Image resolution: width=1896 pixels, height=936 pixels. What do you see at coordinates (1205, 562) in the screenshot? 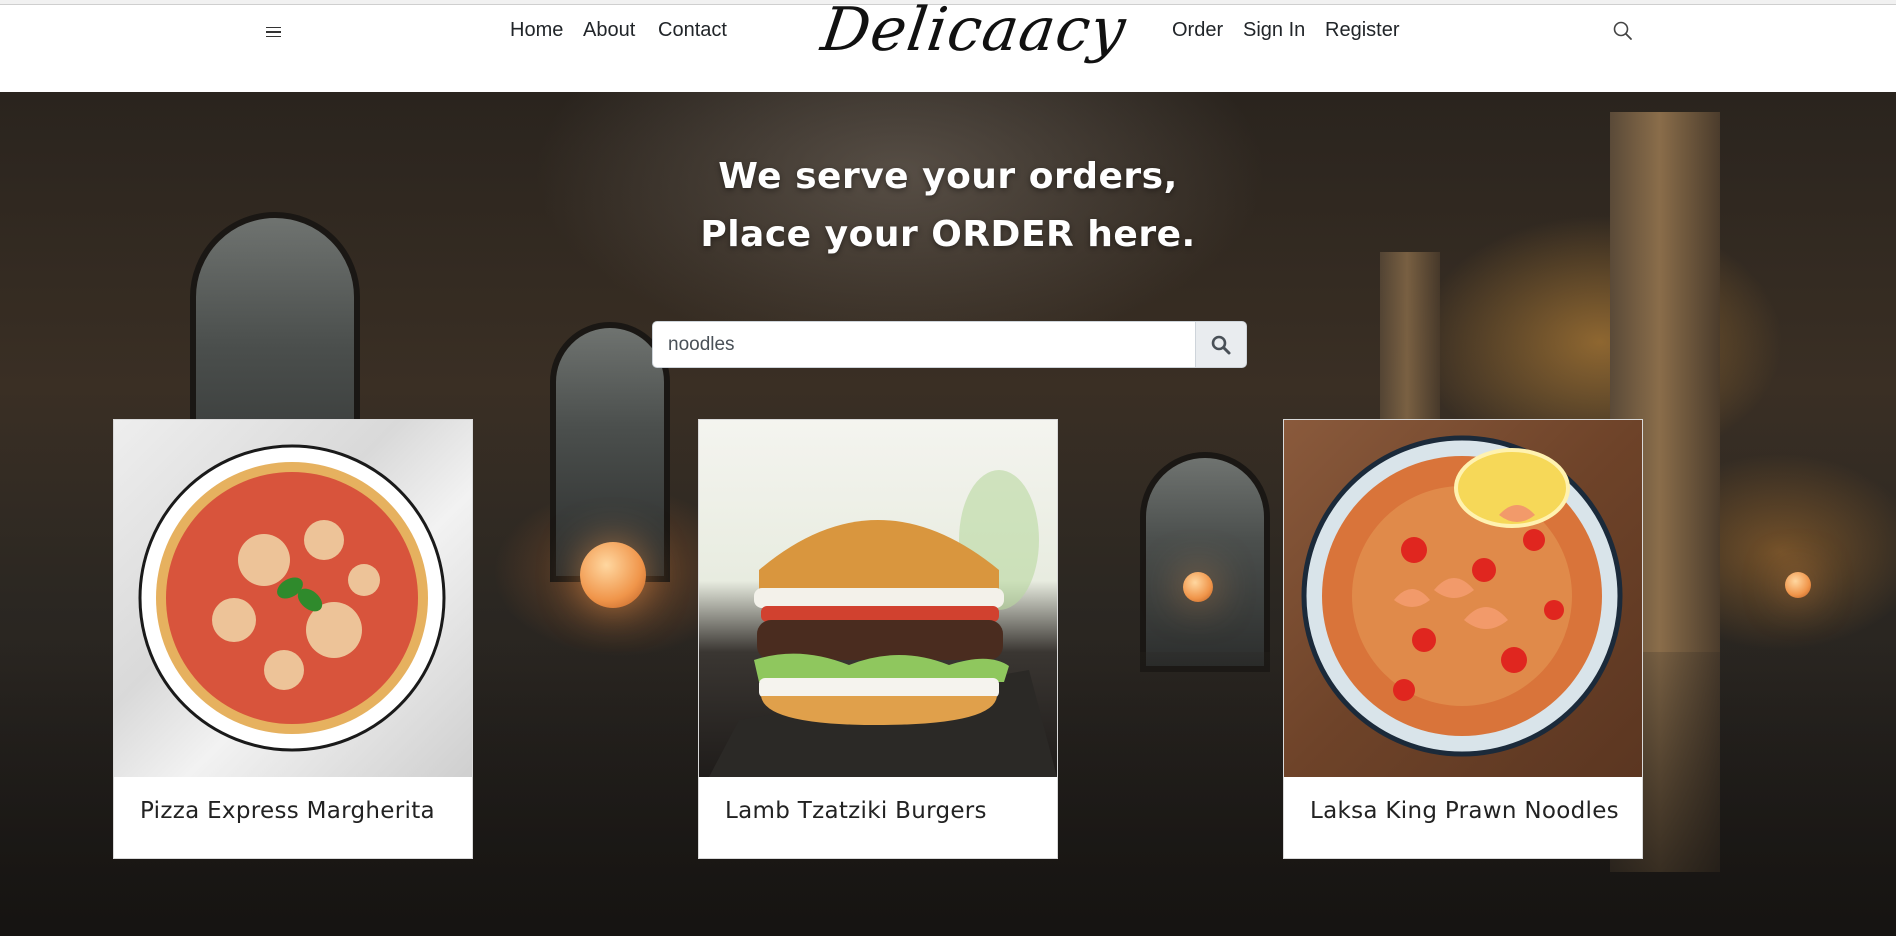
I see `background-arch-window` at bounding box center [1205, 562].